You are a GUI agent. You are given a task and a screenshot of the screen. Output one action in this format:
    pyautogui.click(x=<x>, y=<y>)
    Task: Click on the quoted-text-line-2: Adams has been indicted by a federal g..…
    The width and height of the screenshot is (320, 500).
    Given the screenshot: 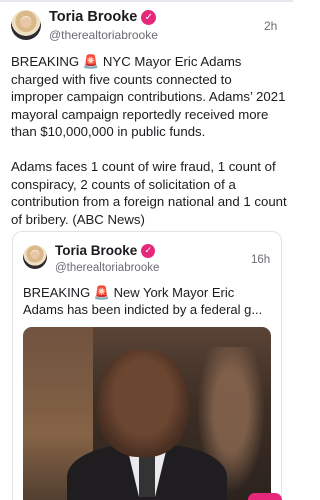 What is the action you would take?
    pyautogui.click(x=143, y=309)
    